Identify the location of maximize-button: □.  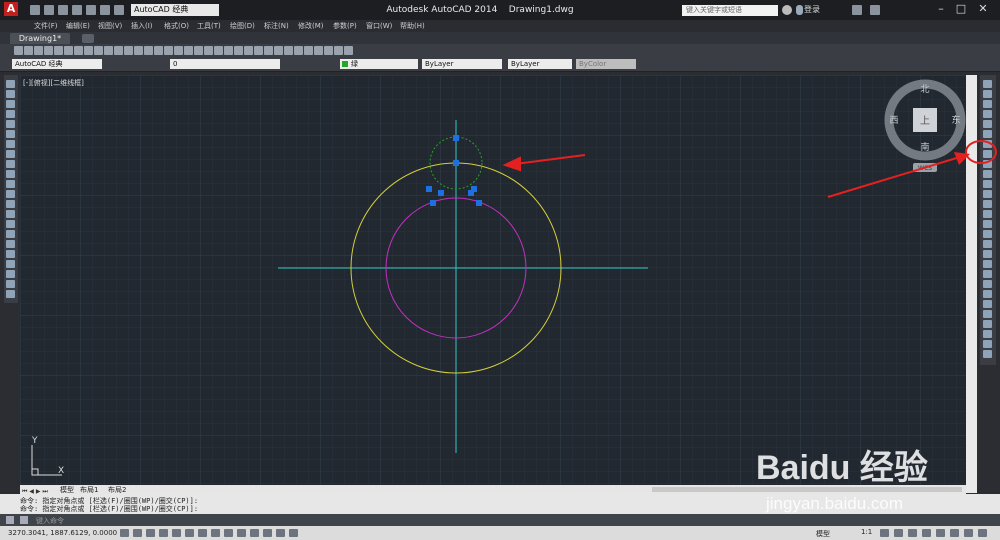
(961, 9).